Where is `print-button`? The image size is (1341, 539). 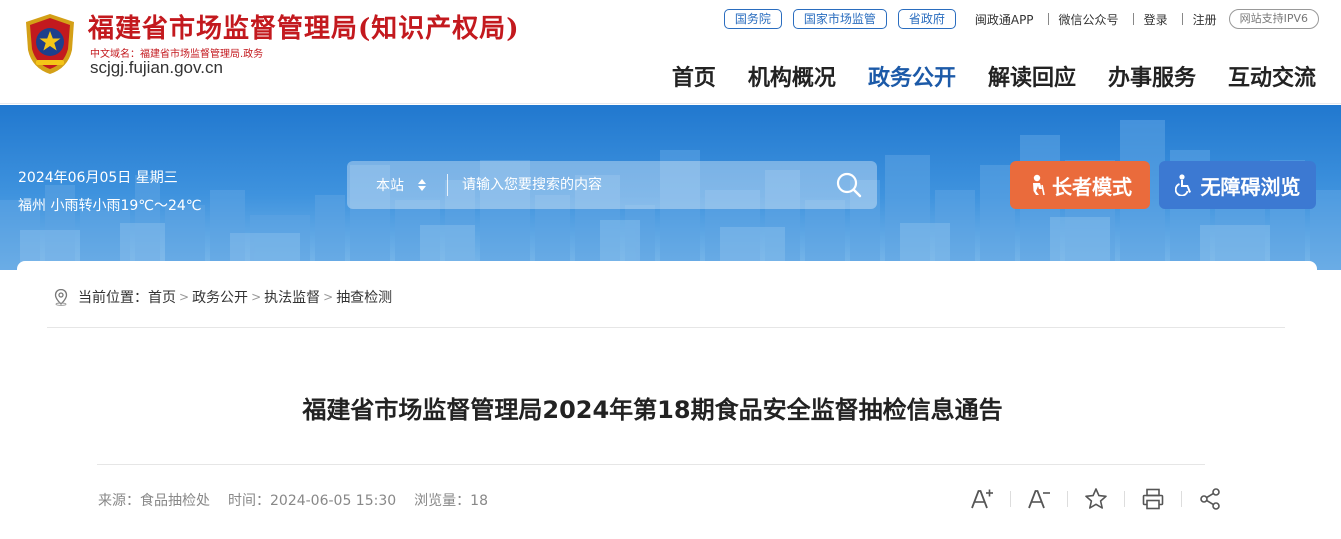 print-button is located at coordinates (1153, 499).